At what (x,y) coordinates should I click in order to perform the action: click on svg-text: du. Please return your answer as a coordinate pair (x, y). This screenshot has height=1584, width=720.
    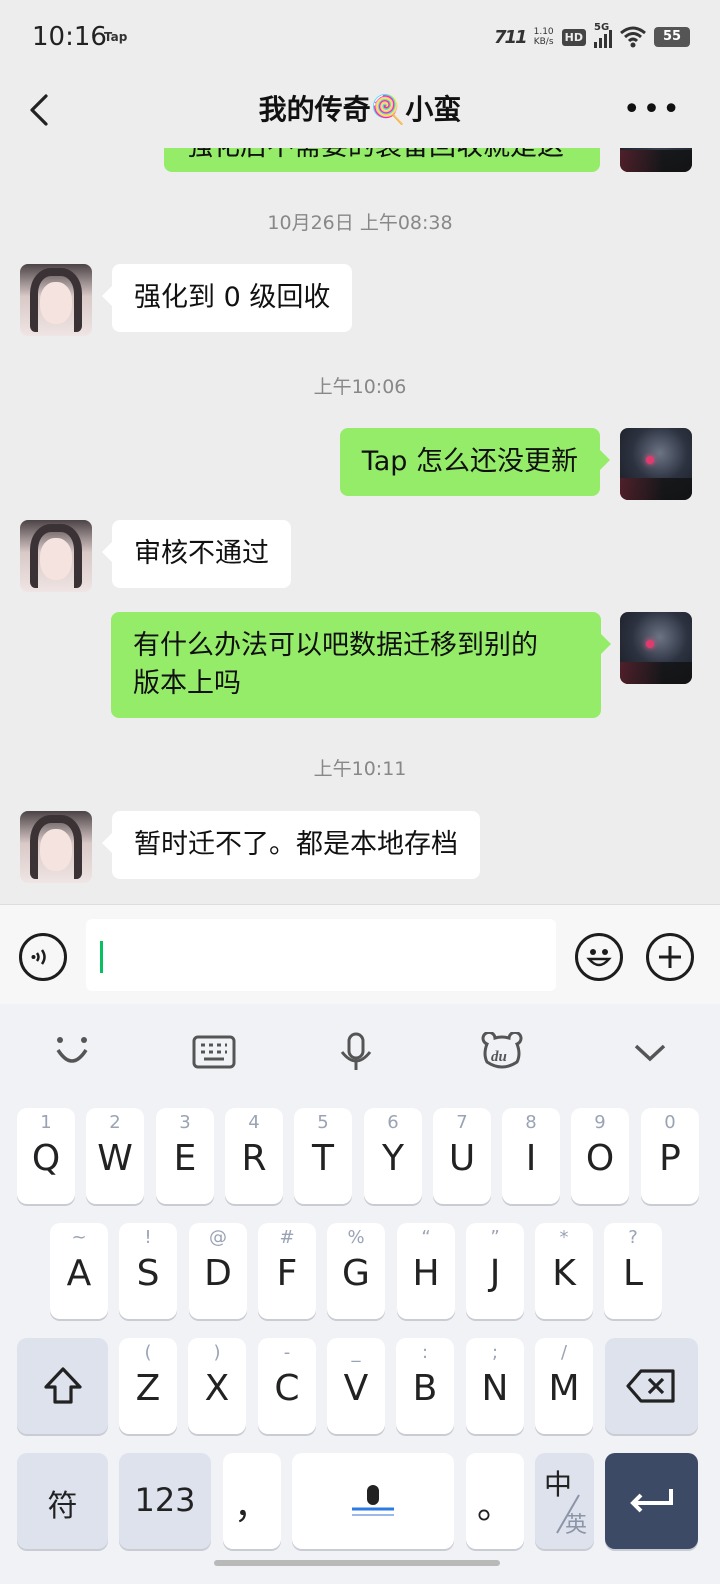
    Looking at the image, I should click on (499, 1057).